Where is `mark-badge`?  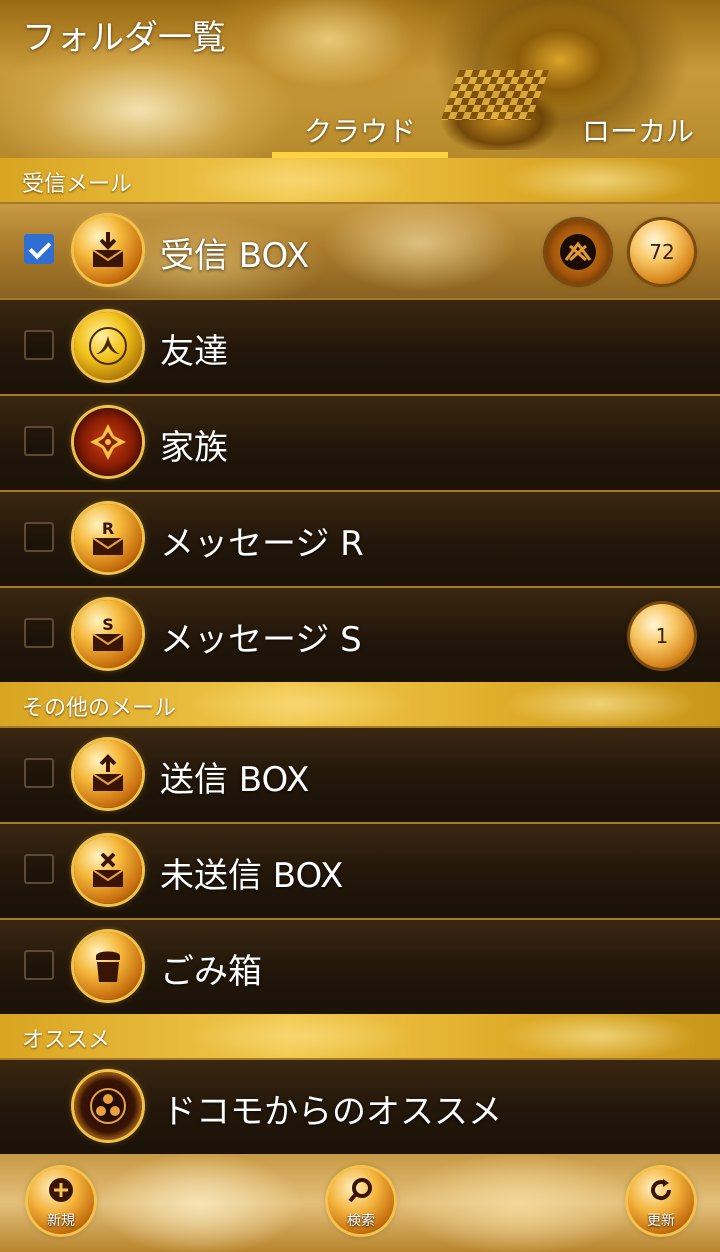 mark-badge is located at coordinates (578, 252).